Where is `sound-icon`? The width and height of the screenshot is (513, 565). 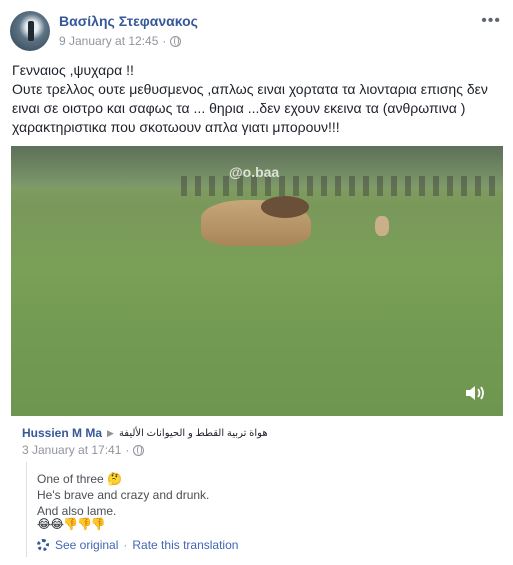 sound-icon is located at coordinates (476, 393).